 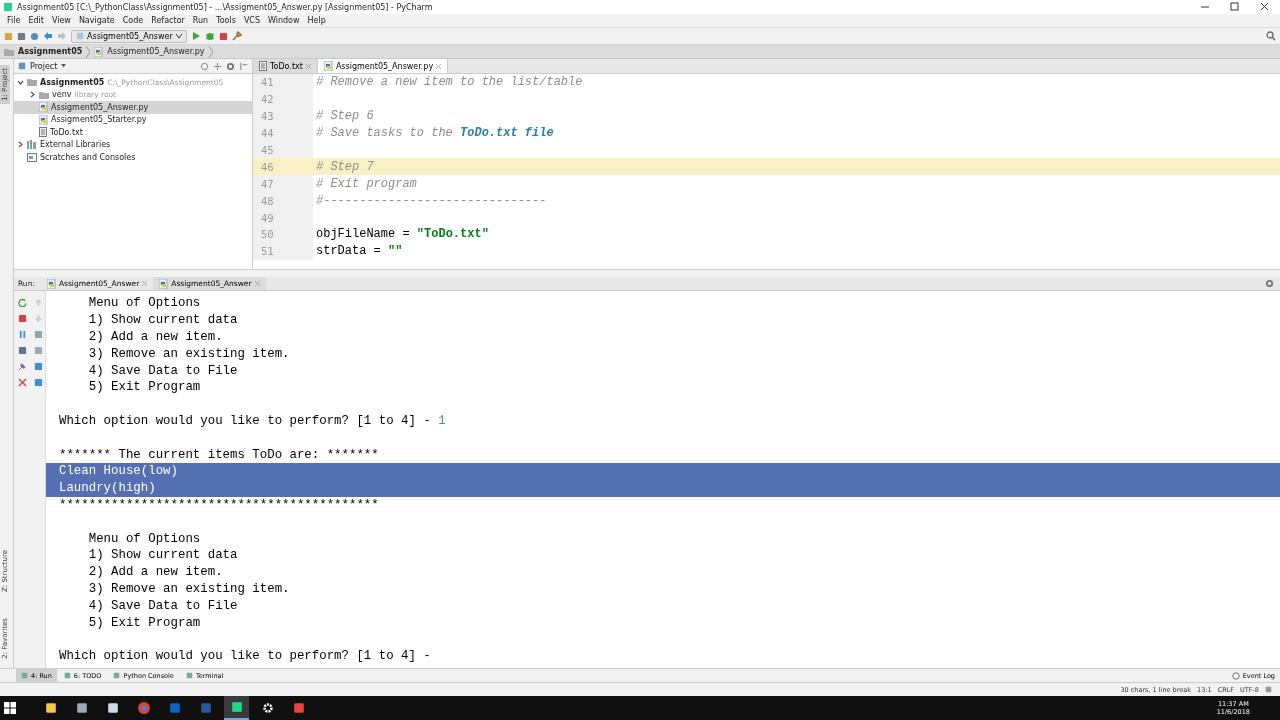 What do you see at coordinates (75, 145) in the screenshot?
I see `tree-item-label: External Libraries` at bounding box center [75, 145].